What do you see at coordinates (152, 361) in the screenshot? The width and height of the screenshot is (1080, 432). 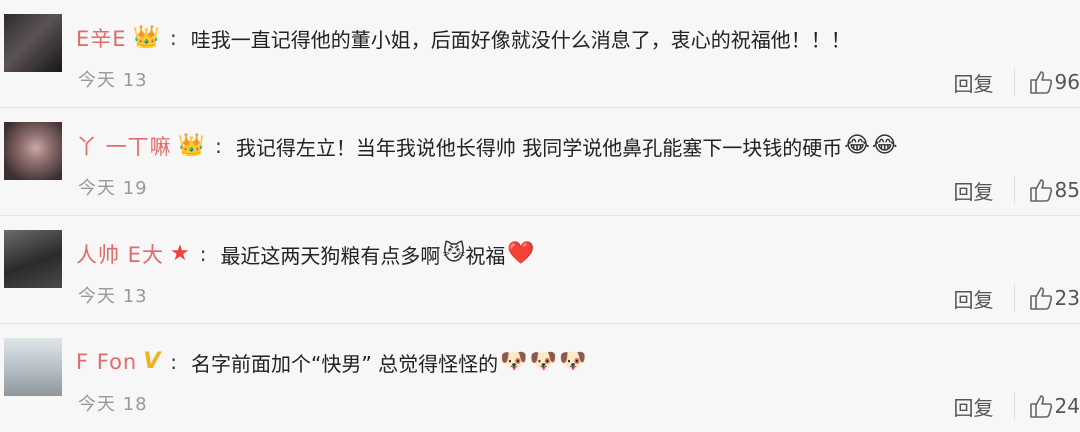 I see `verified-v-icon: V` at bounding box center [152, 361].